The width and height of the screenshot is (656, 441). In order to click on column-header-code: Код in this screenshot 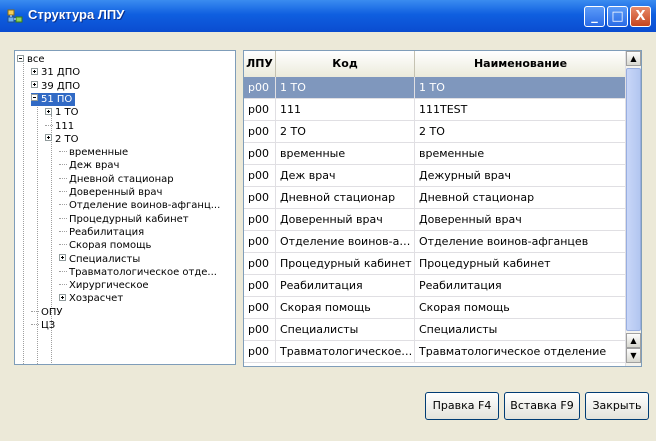, I will do `click(345, 64)`.